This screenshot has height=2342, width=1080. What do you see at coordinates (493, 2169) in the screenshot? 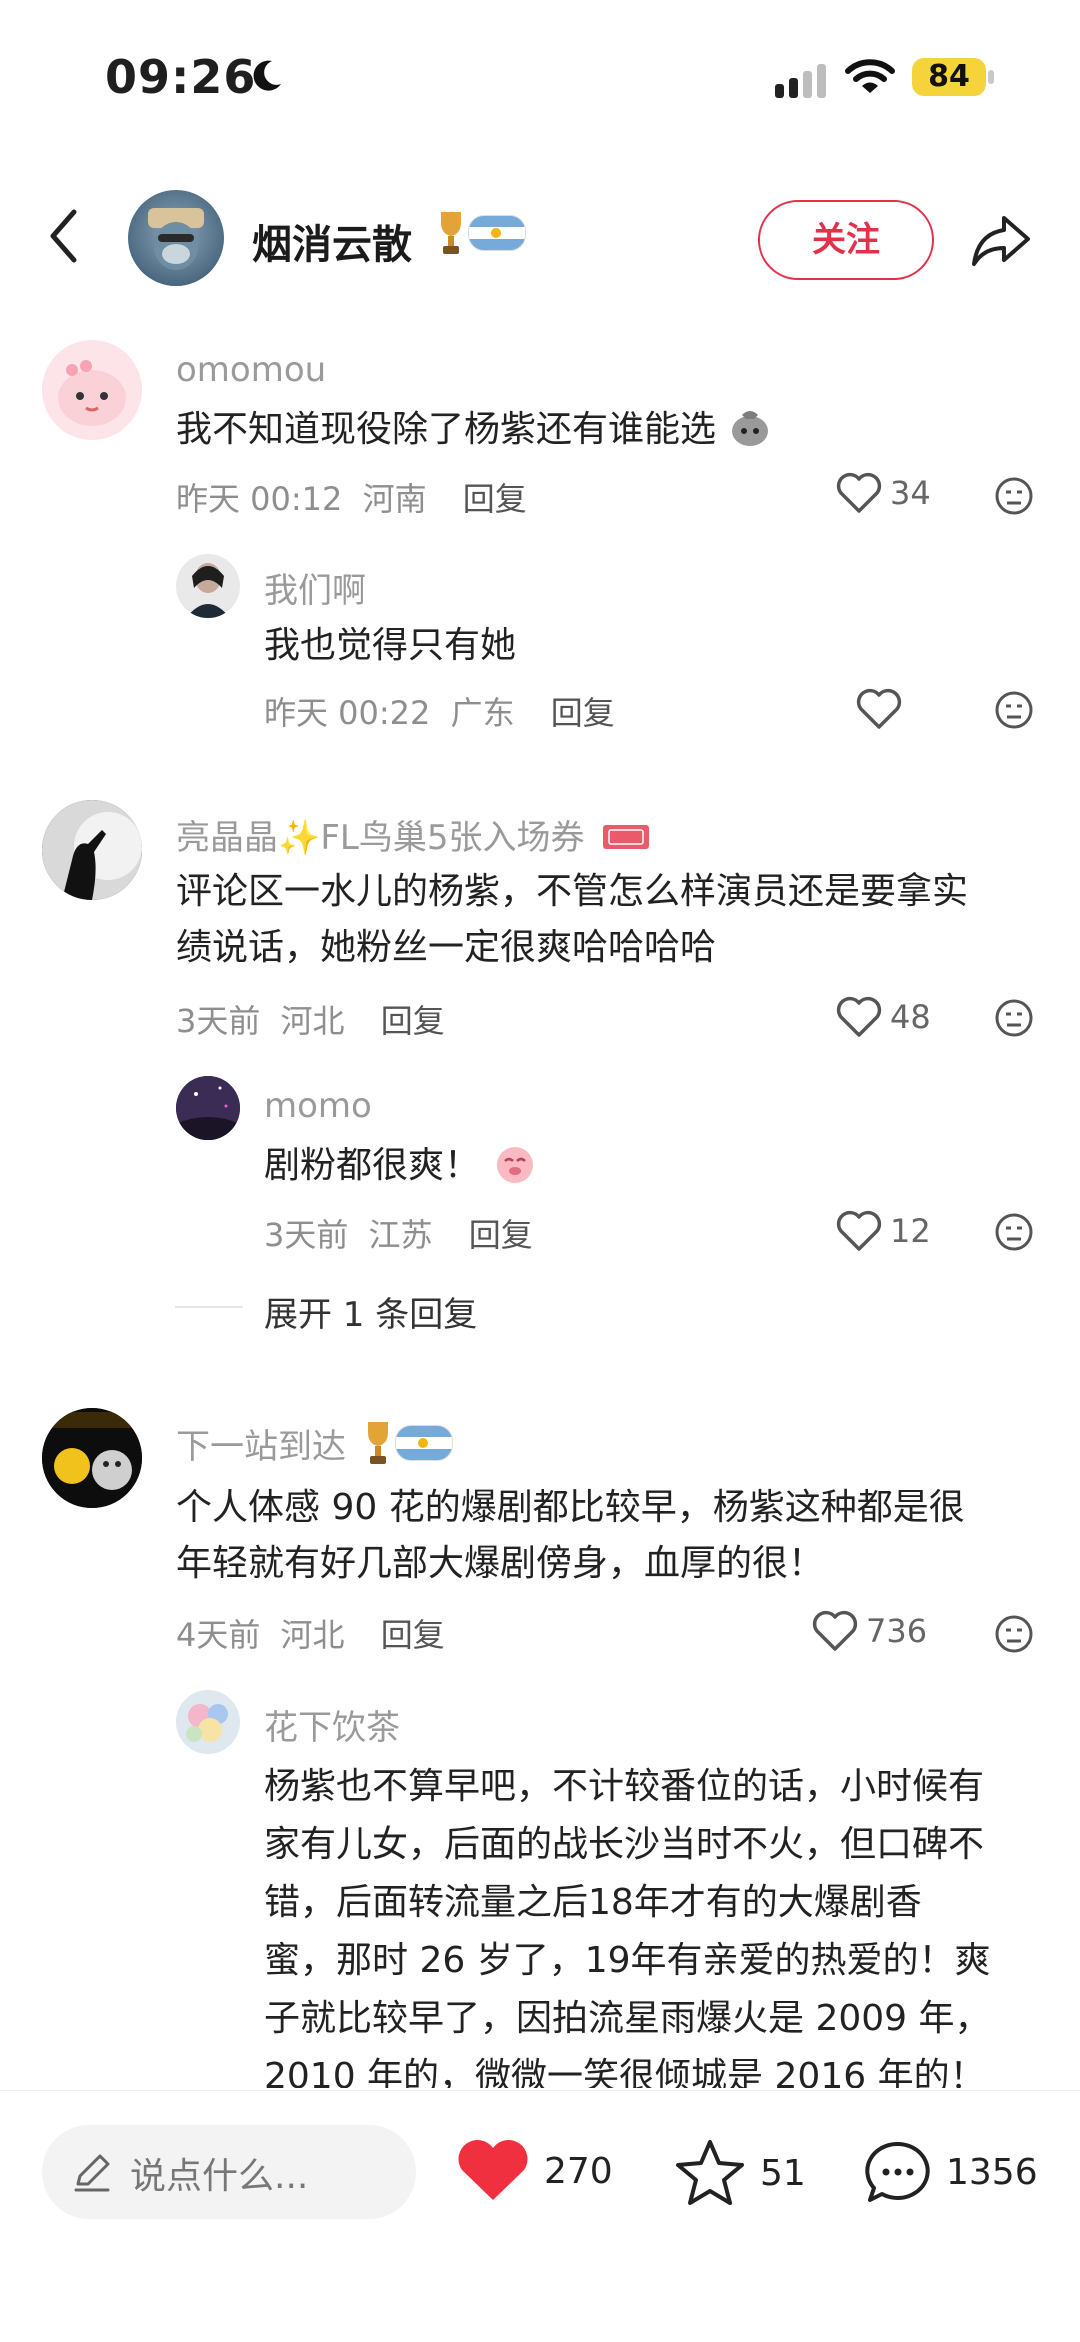
I see `heart-filled-icon` at bounding box center [493, 2169].